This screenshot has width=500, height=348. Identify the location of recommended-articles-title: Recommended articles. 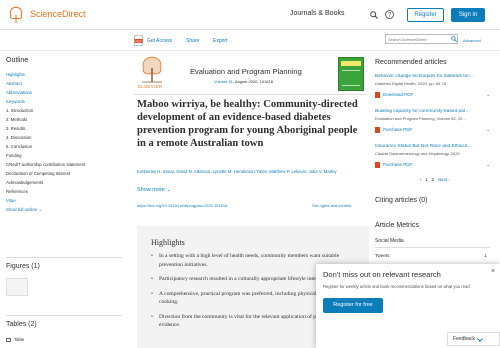
(411, 62).